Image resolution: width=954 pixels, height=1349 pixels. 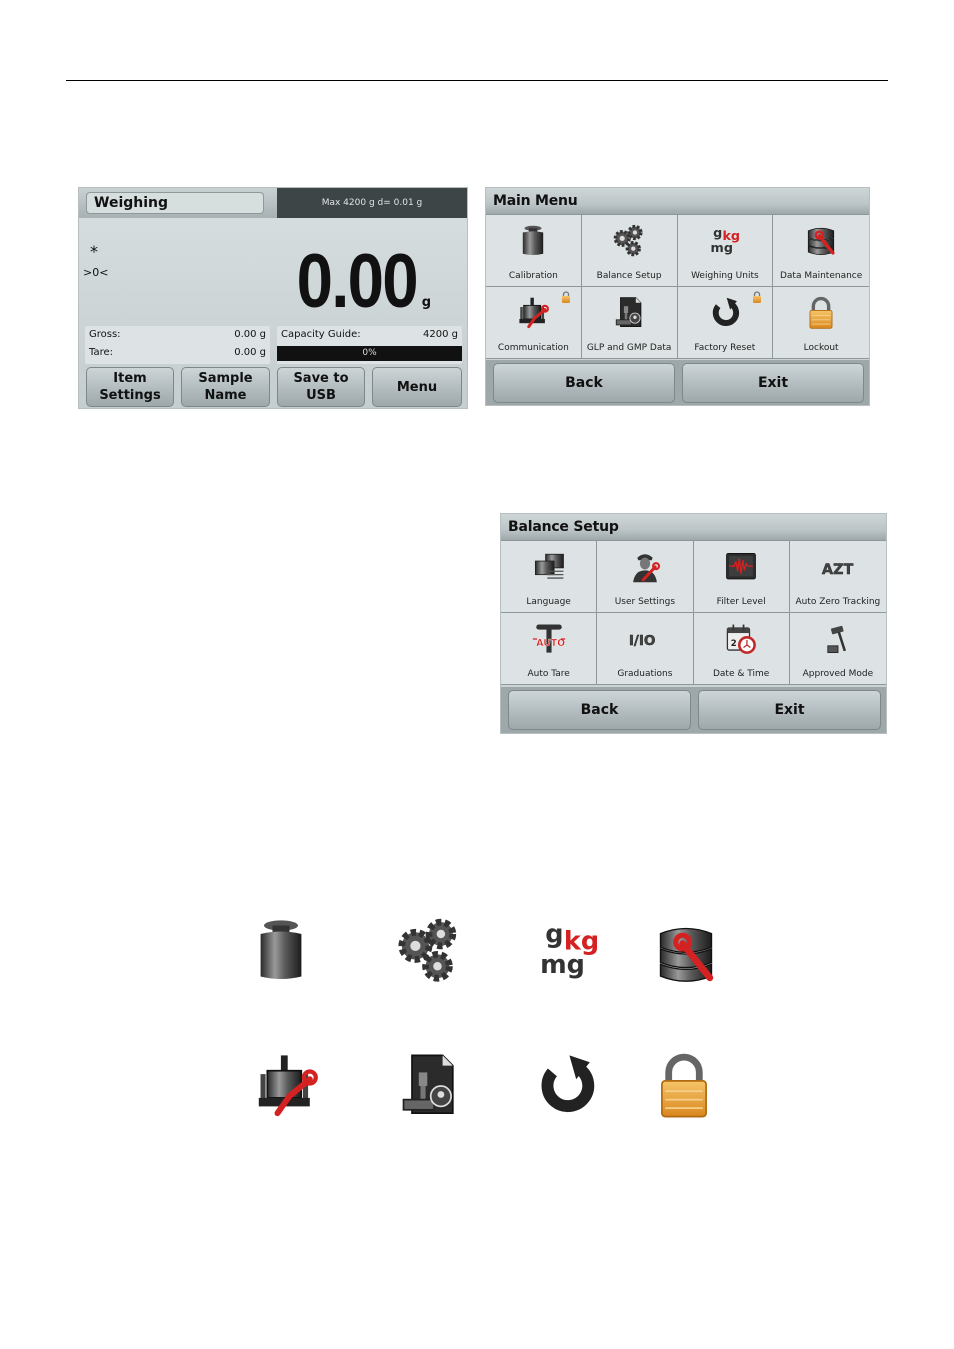 What do you see at coordinates (225, 378) in the screenshot?
I see `button-label-line1: Sample` at bounding box center [225, 378].